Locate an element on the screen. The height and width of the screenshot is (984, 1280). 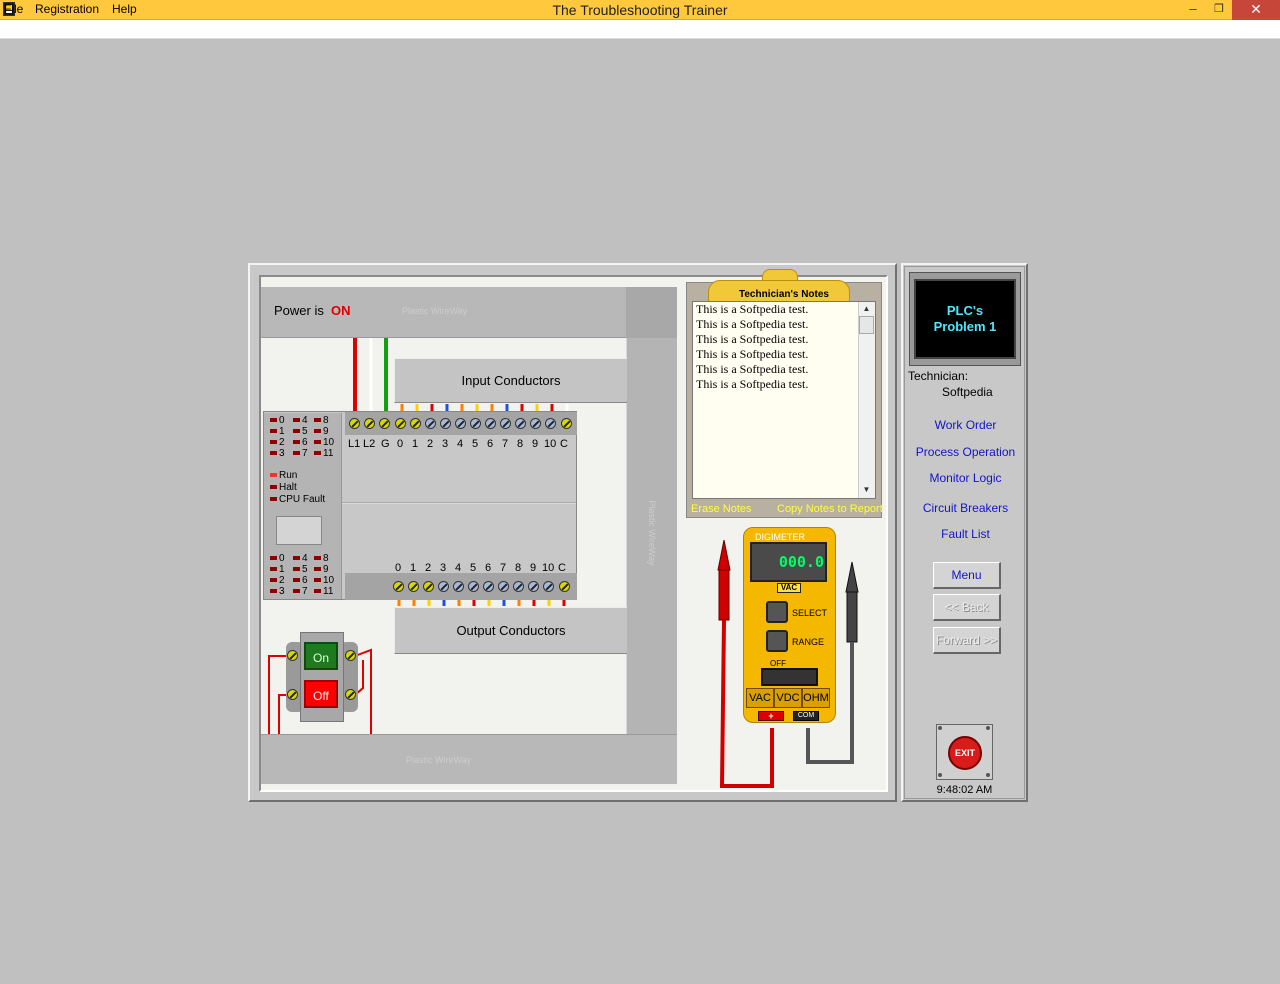
input-screw-g is located at coordinates (384, 423).